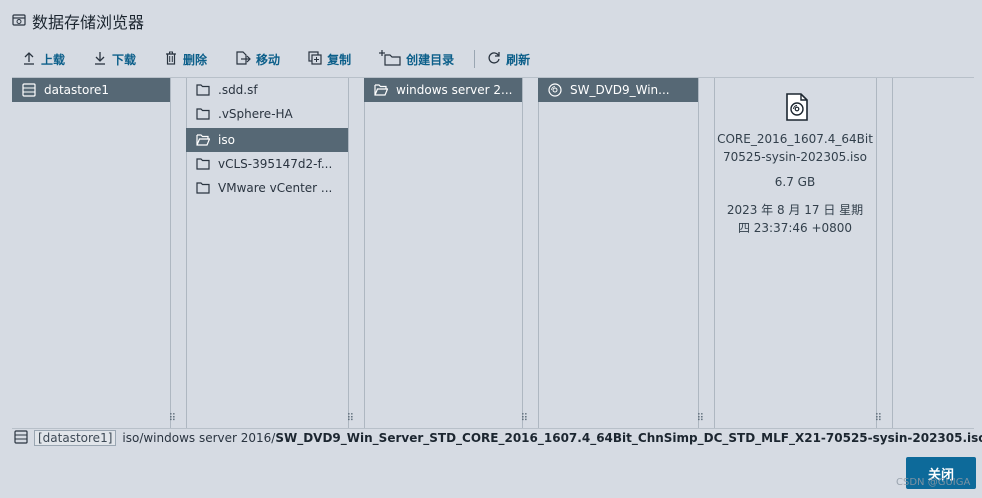  What do you see at coordinates (518, 59) in the screenshot?
I see `refresh-label: 刷新` at bounding box center [518, 59].